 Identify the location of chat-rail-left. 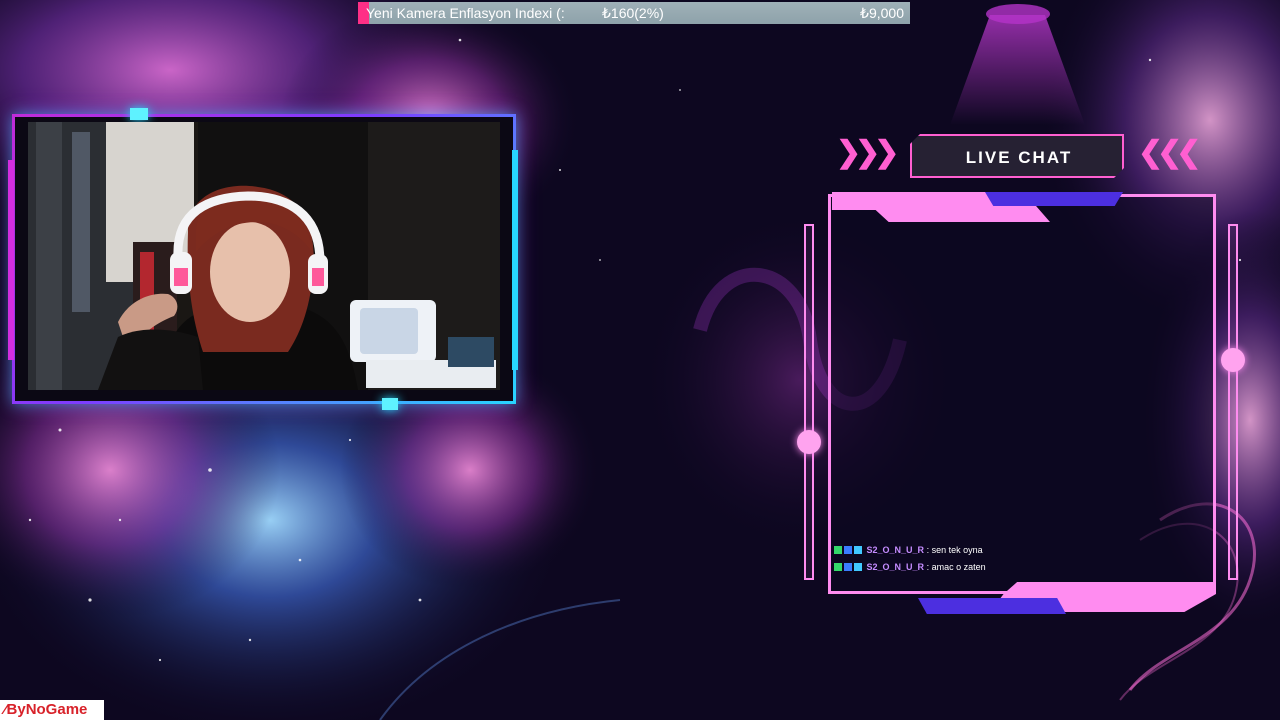
(809, 402).